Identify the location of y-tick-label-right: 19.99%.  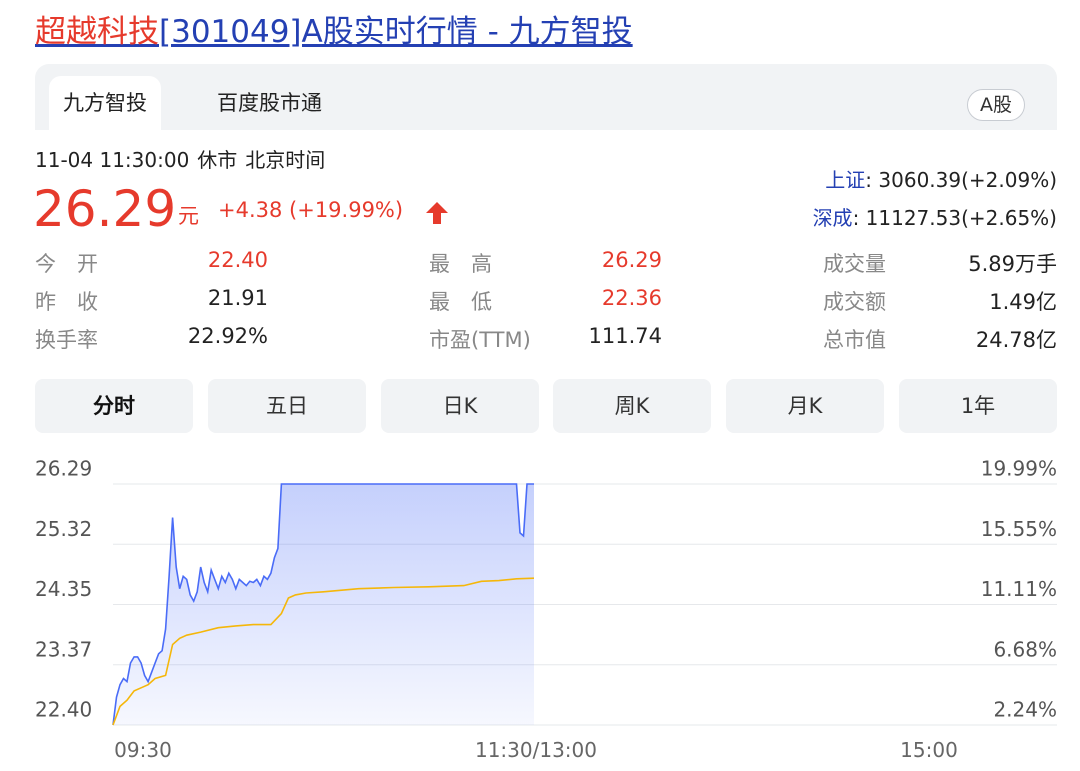
(1019, 469).